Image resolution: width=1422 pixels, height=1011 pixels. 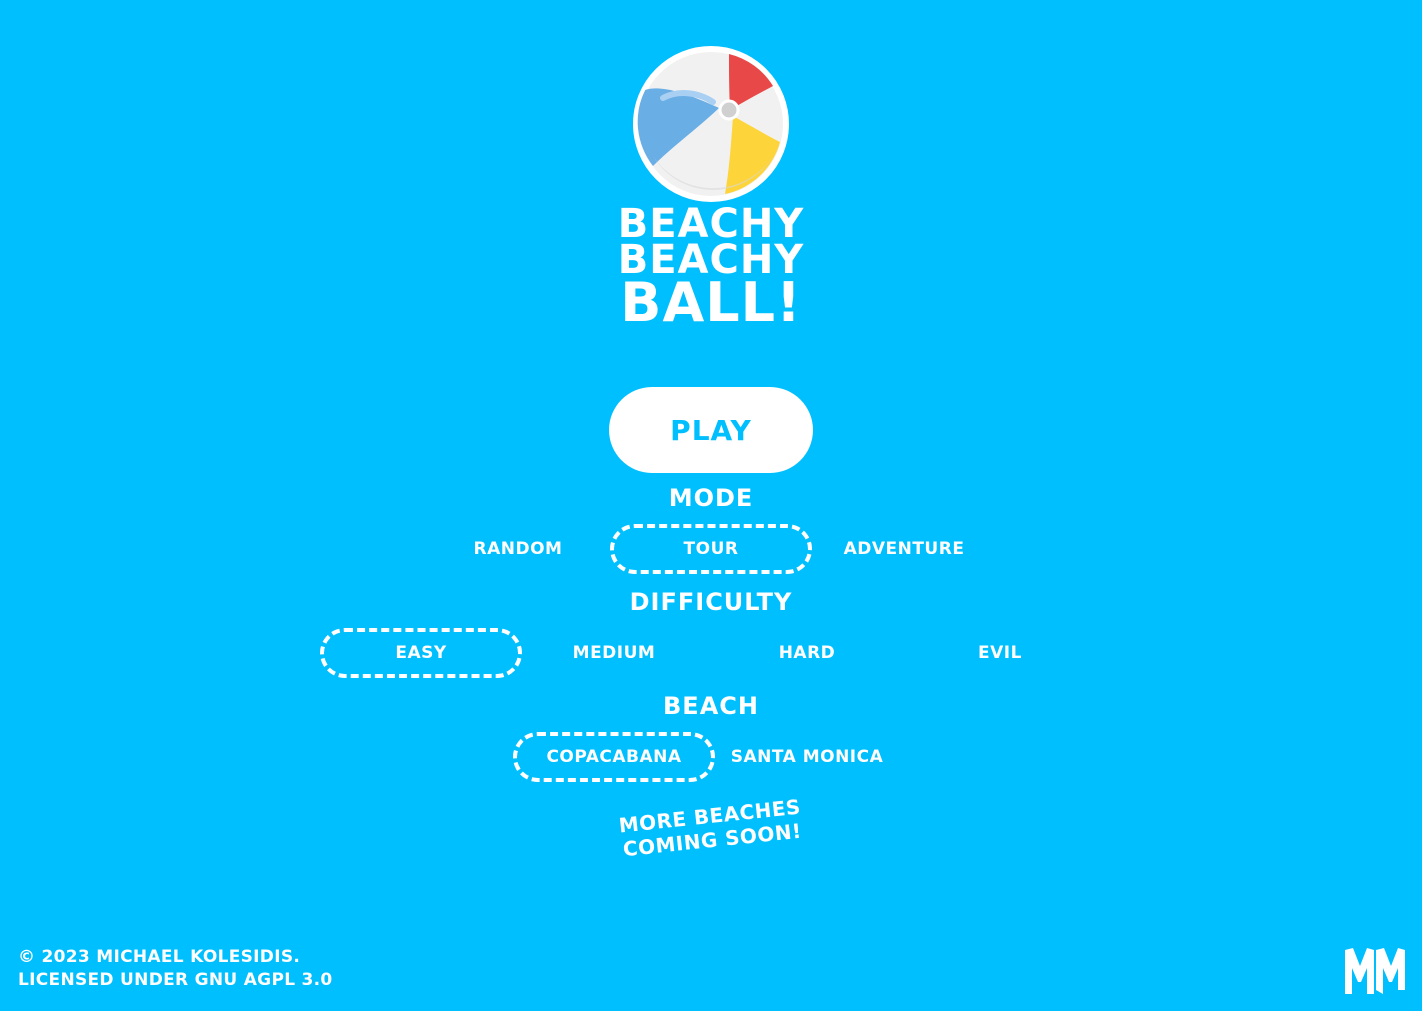 What do you see at coordinates (614, 653) in the screenshot?
I see `difficulty-option-medium: MEDIUM` at bounding box center [614, 653].